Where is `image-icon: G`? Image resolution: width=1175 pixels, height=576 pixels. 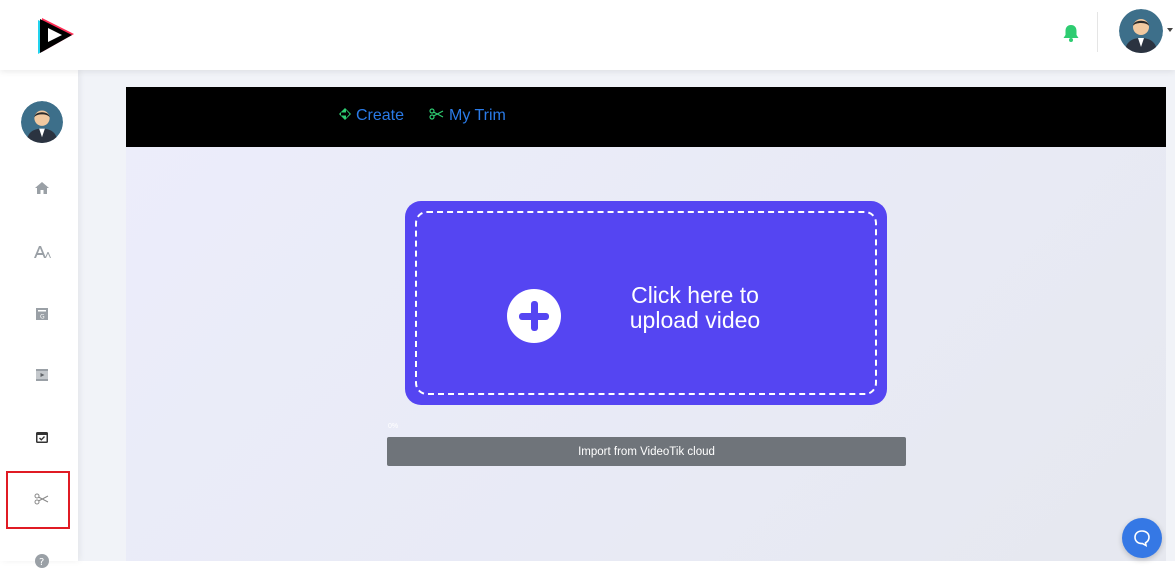 image-icon: G is located at coordinates (42, 314).